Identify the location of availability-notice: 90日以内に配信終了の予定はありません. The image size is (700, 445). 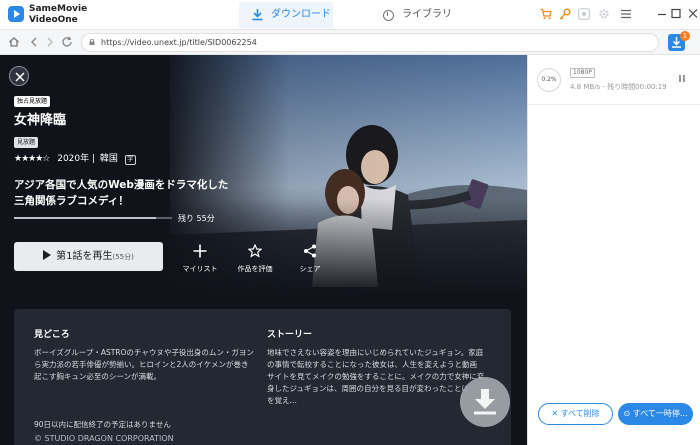
(102, 424).